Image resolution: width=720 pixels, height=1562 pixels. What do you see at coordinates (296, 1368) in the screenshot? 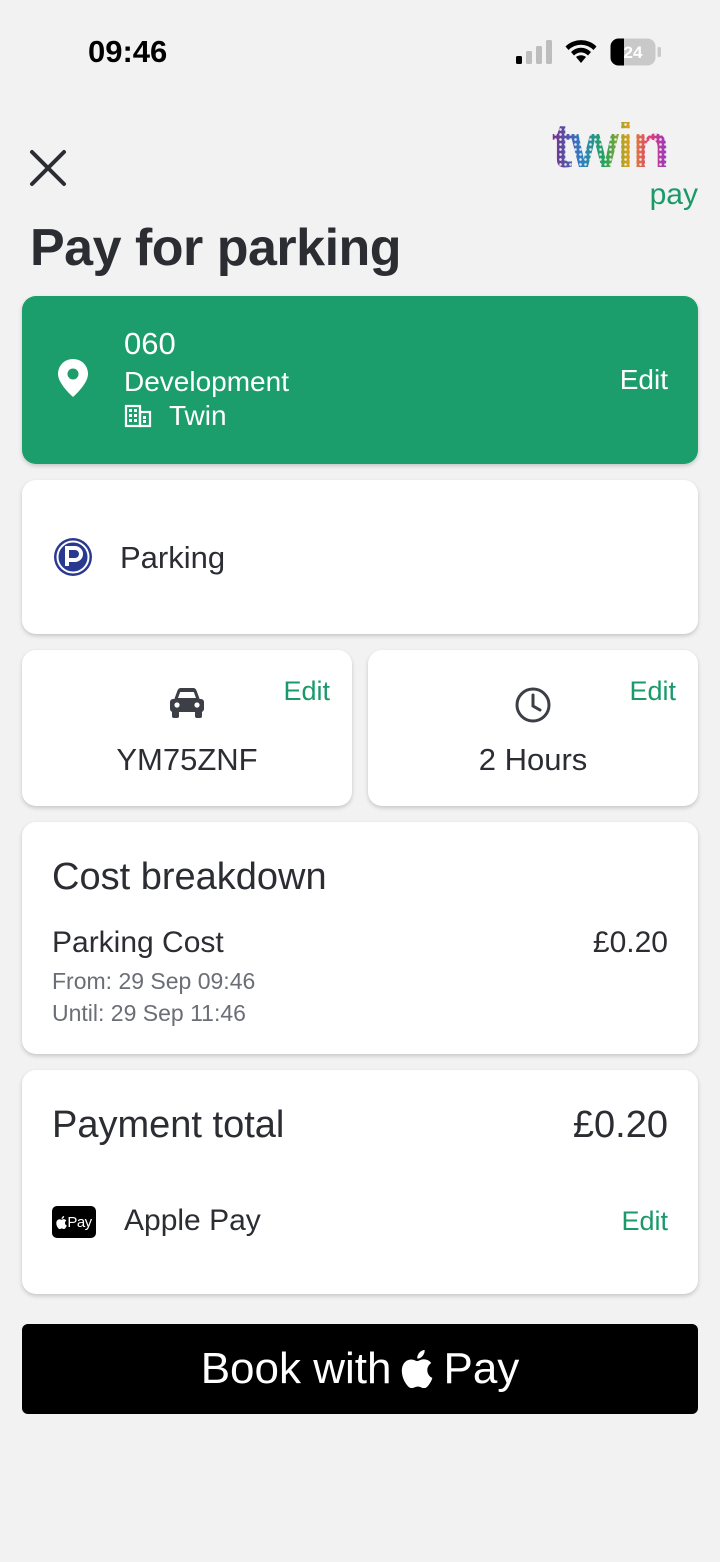
I see `book-button-prefix: Book with` at bounding box center [296, 1368].